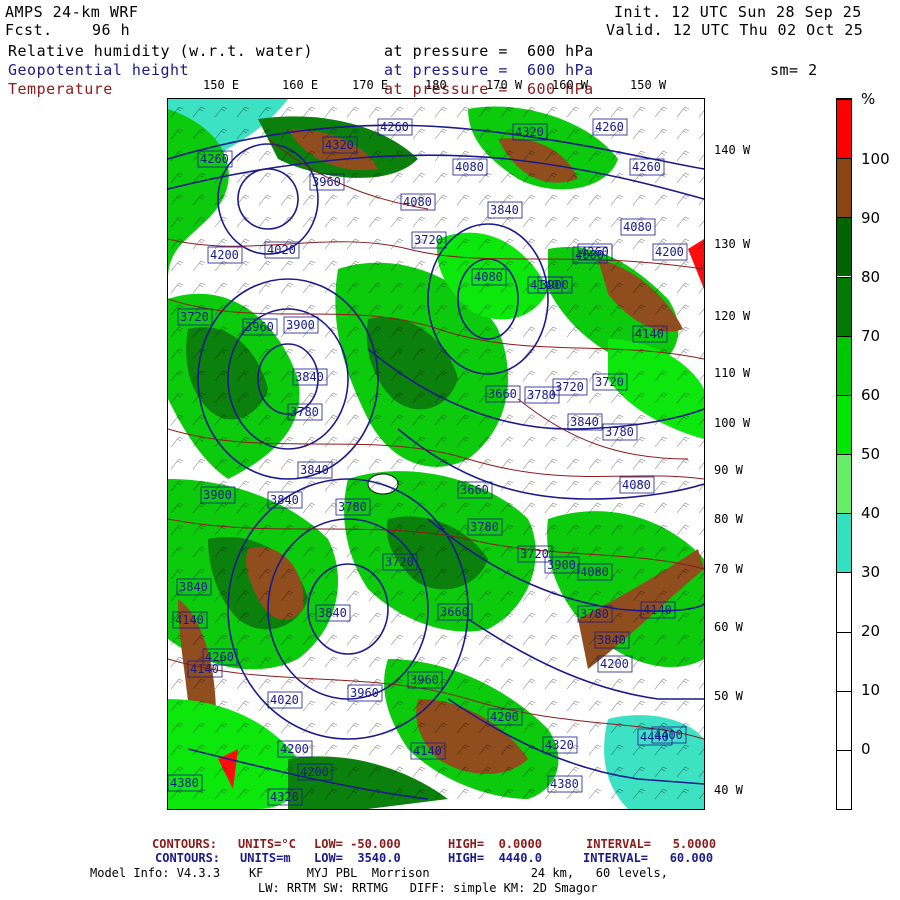 The height and width of the screenshot is (900, 900). What do you see at coordinates (871, 336) in the screenshot?
I see `colorbar-label: 70` at bounding box center [871, 336].